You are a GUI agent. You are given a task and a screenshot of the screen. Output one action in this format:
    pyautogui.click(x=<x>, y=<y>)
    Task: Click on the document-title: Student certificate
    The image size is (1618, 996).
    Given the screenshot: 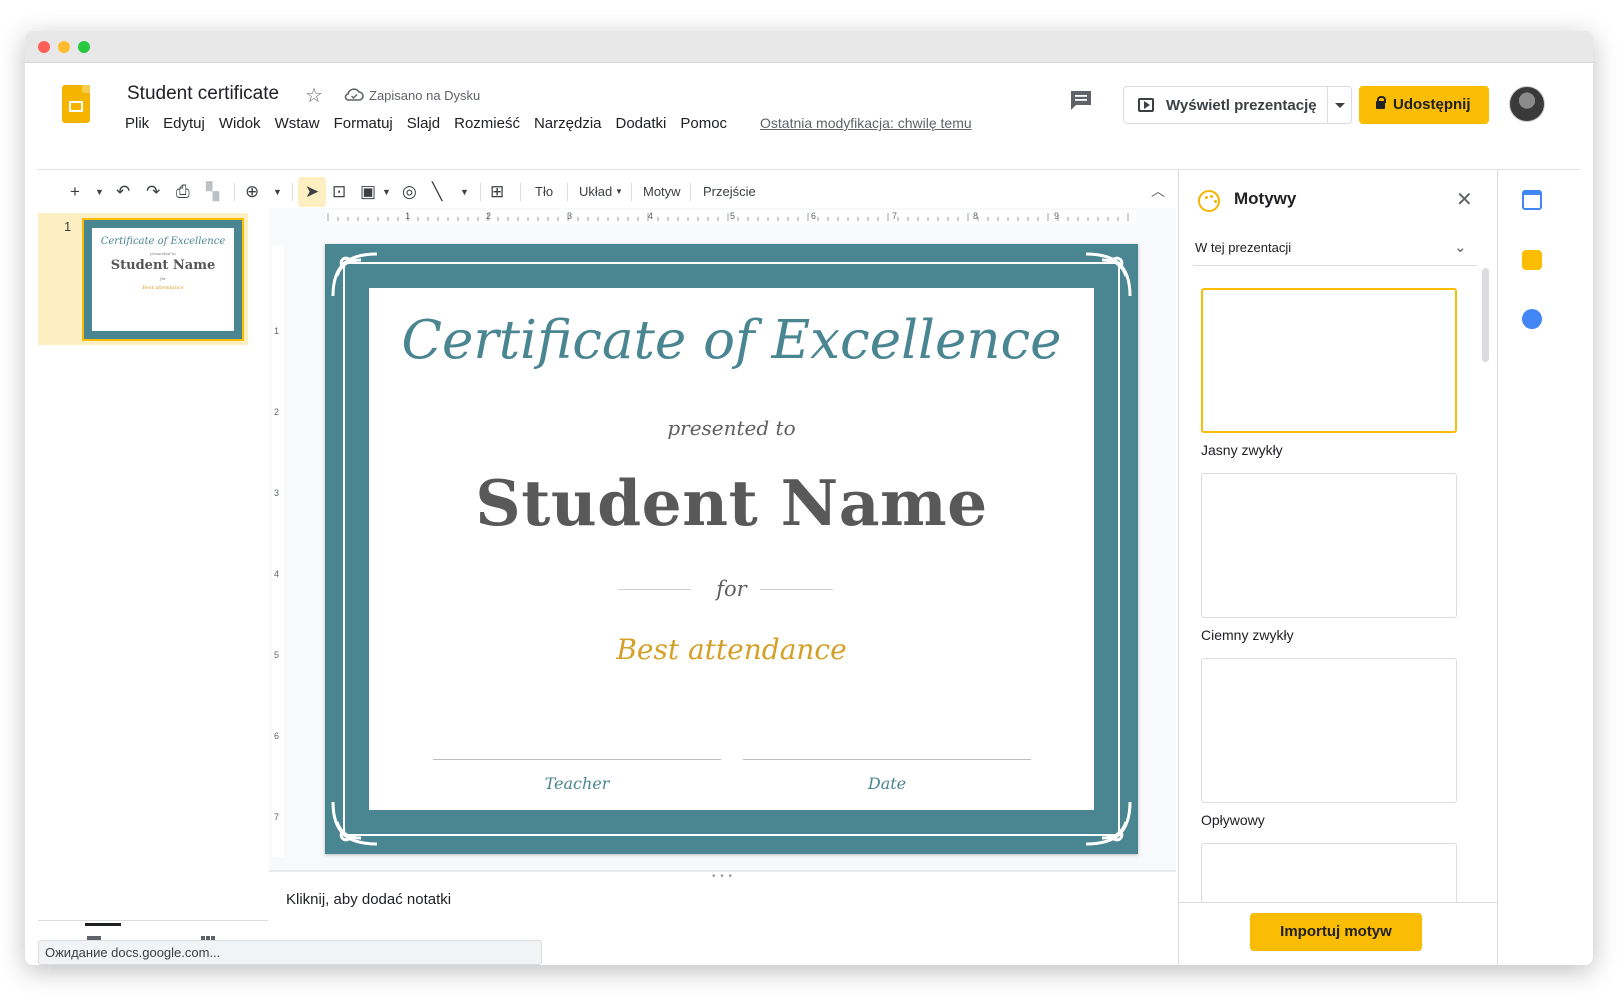 What is the action you would take?
    pyautogui.click(x=203, y=94)
    